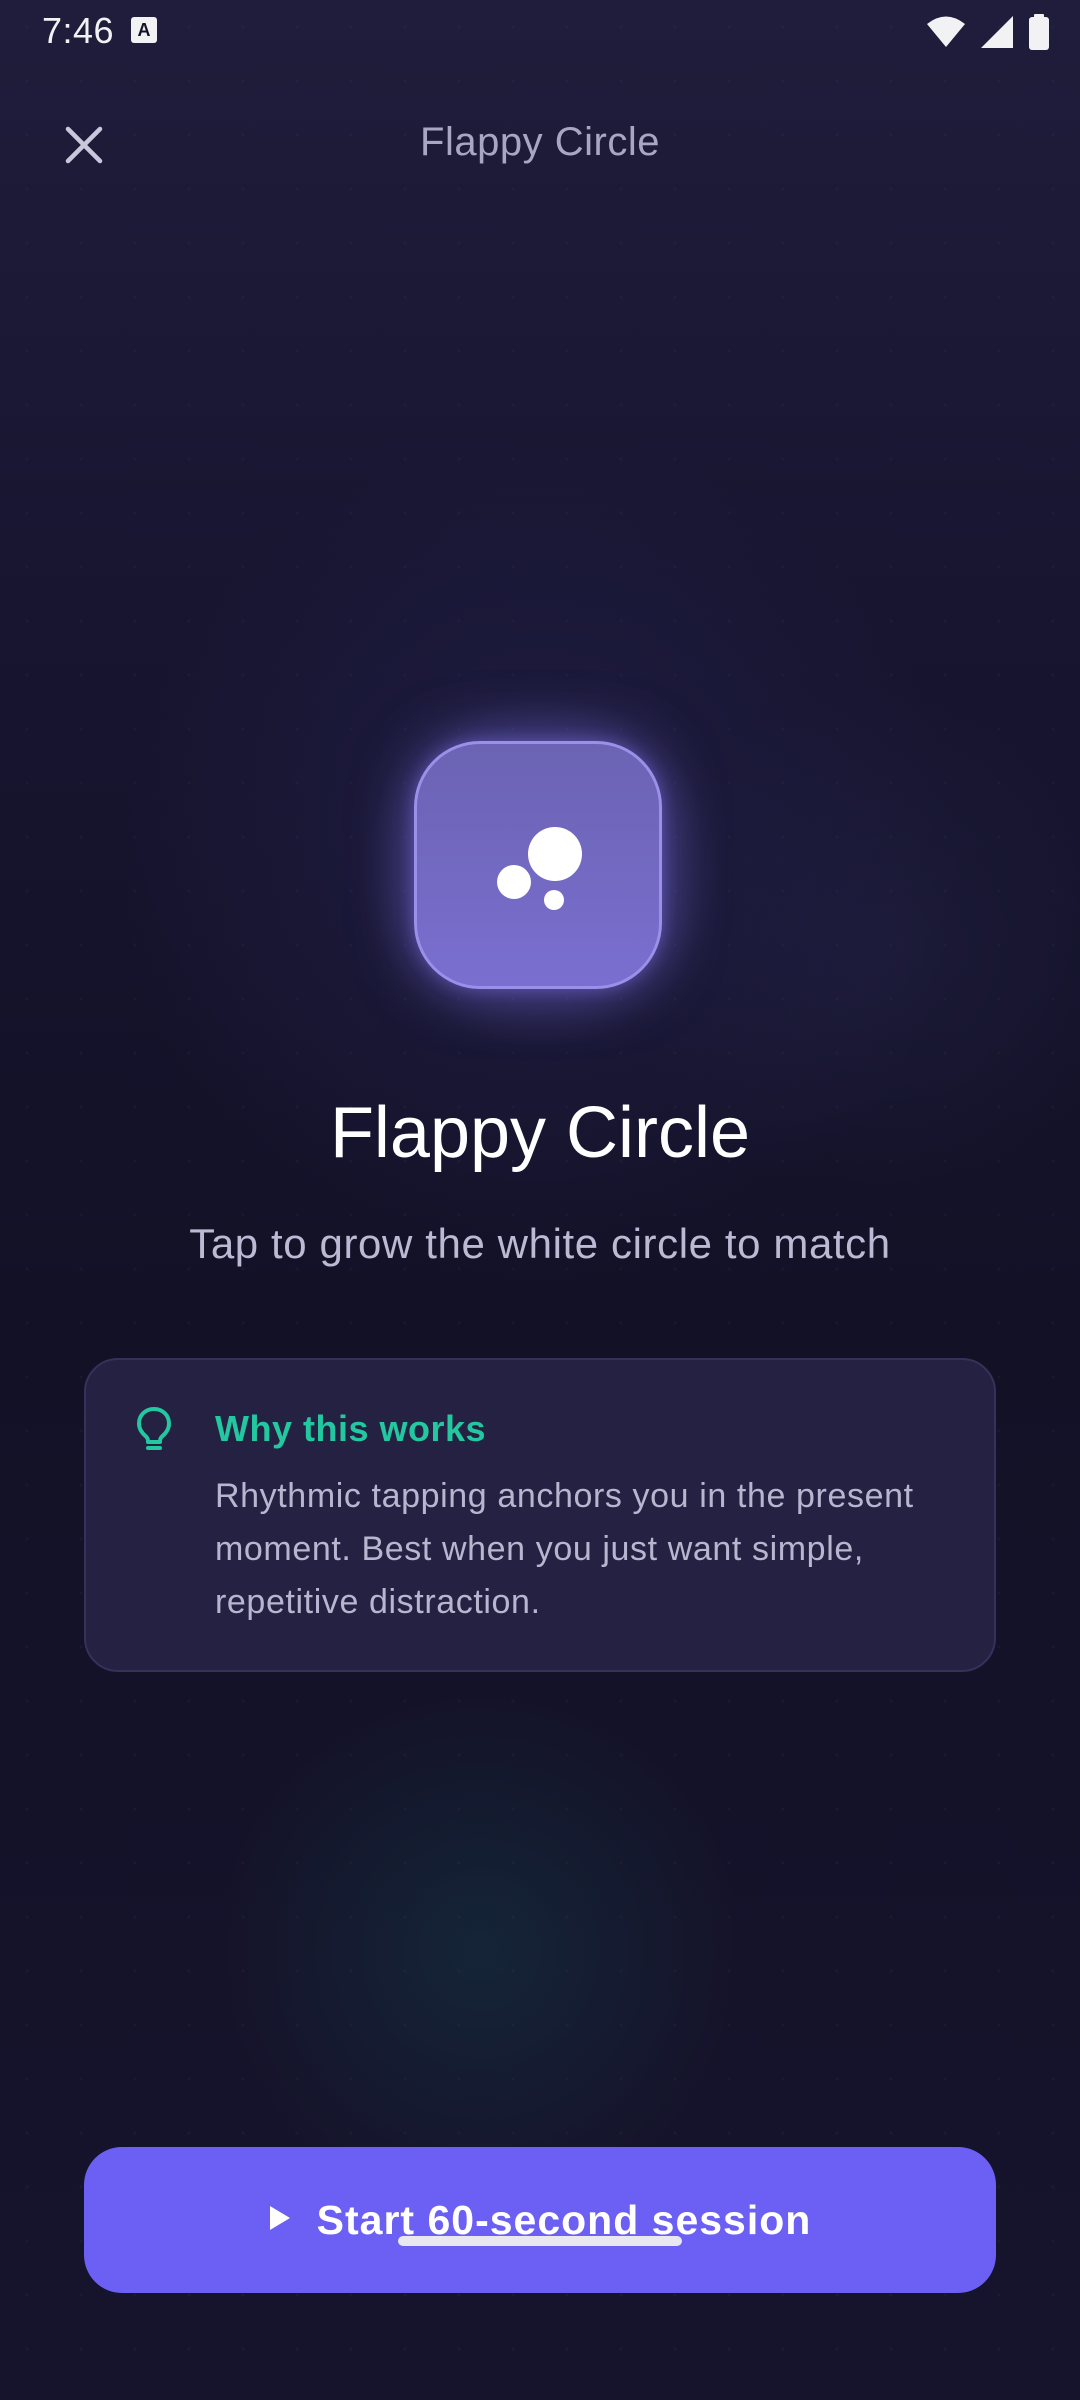  I want to click on bubble-medium, so click(514, 882).